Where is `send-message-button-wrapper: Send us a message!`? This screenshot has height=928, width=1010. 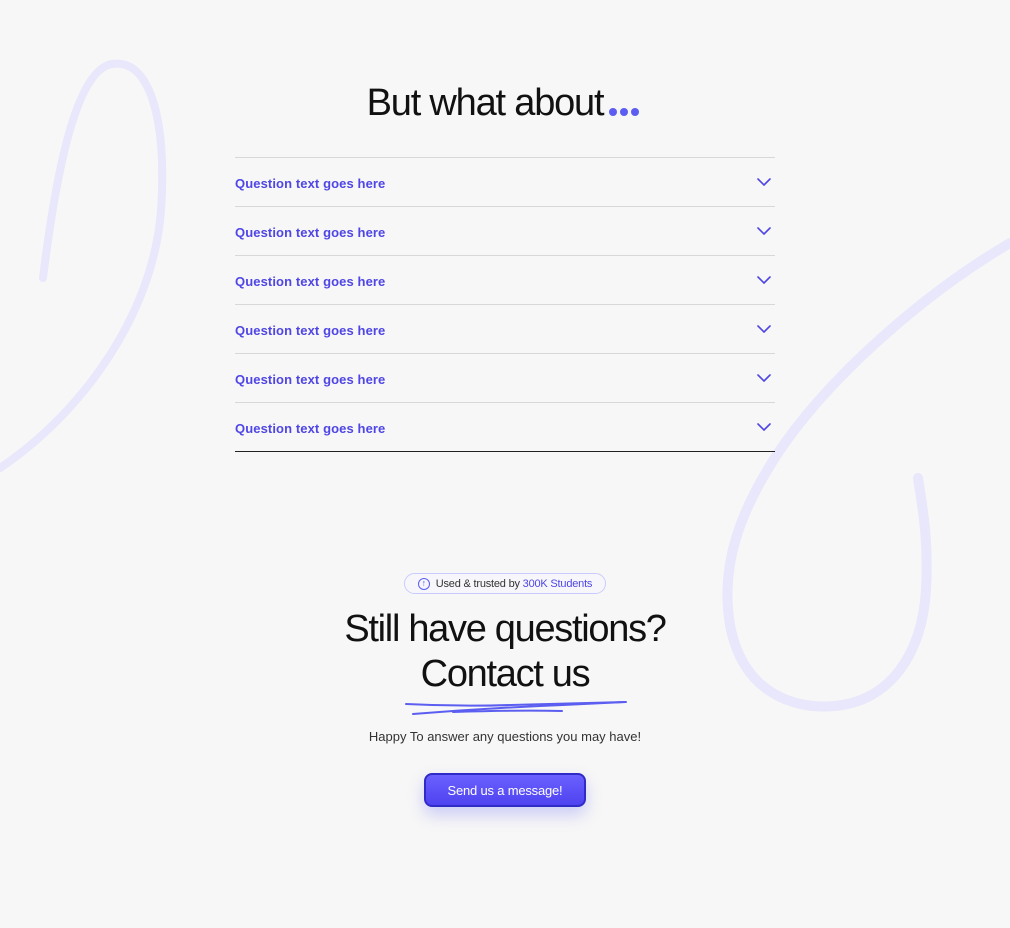
send-message-button-wrapper: Send us a message! is located at coordinates (505, 790).